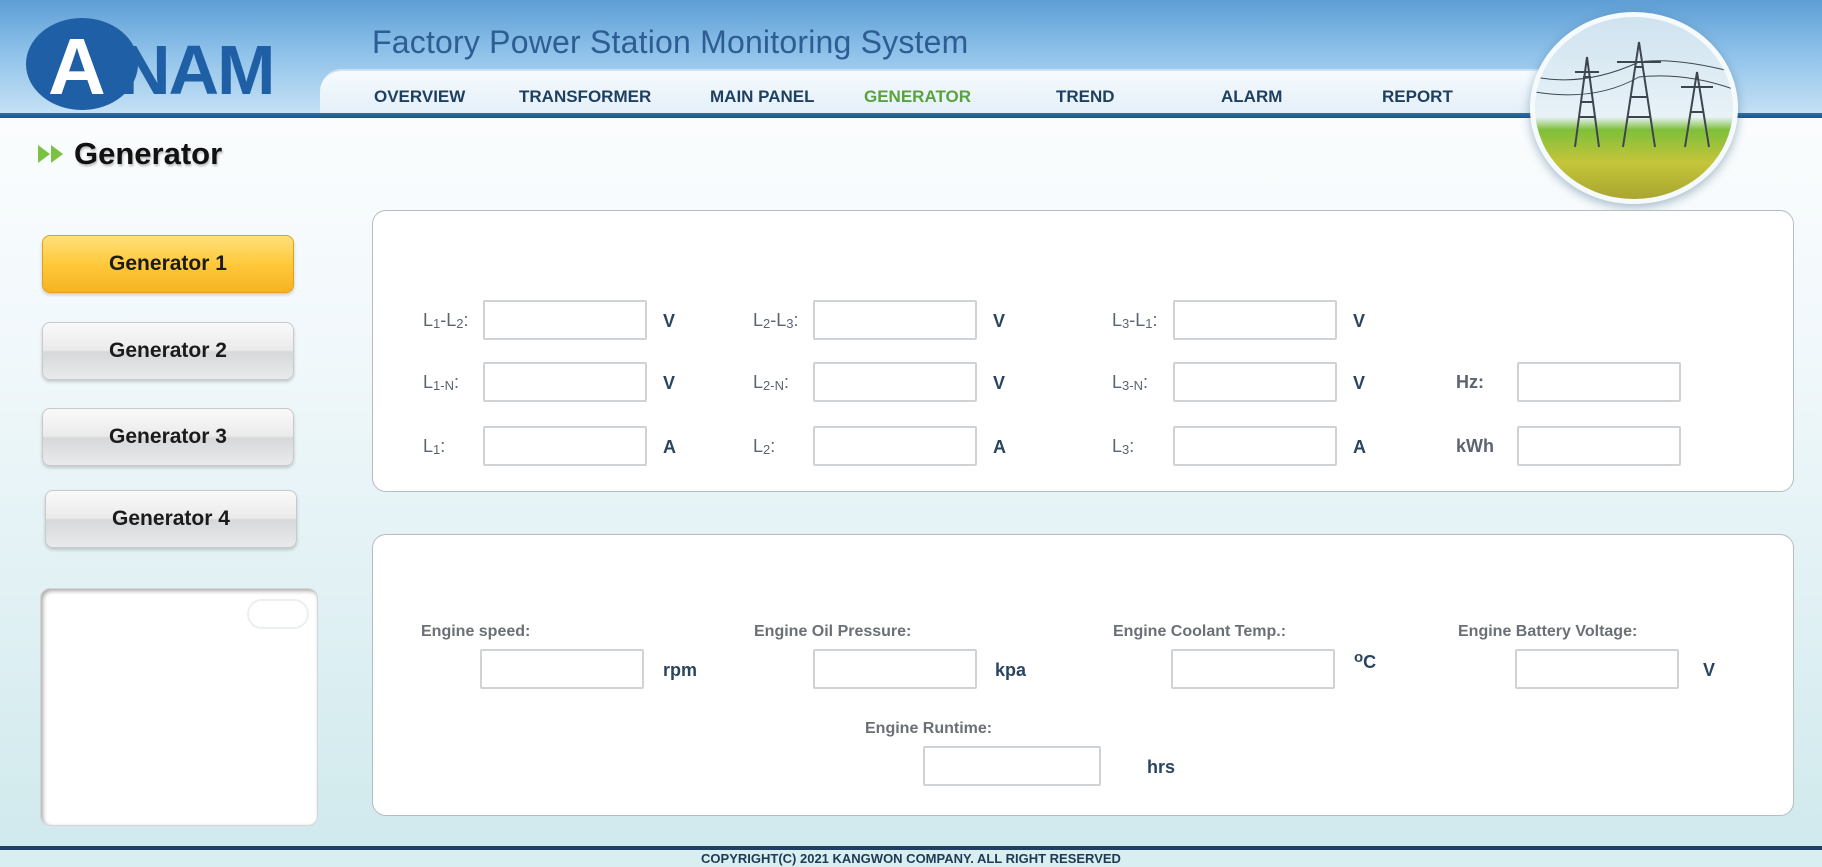 The height and width of the screenshot is (867, 1822). What do you see at coordinates (476, 631) in the screenshot?
I see `label-engine-speed: Engine speed:` at bounding box center [476, 631].